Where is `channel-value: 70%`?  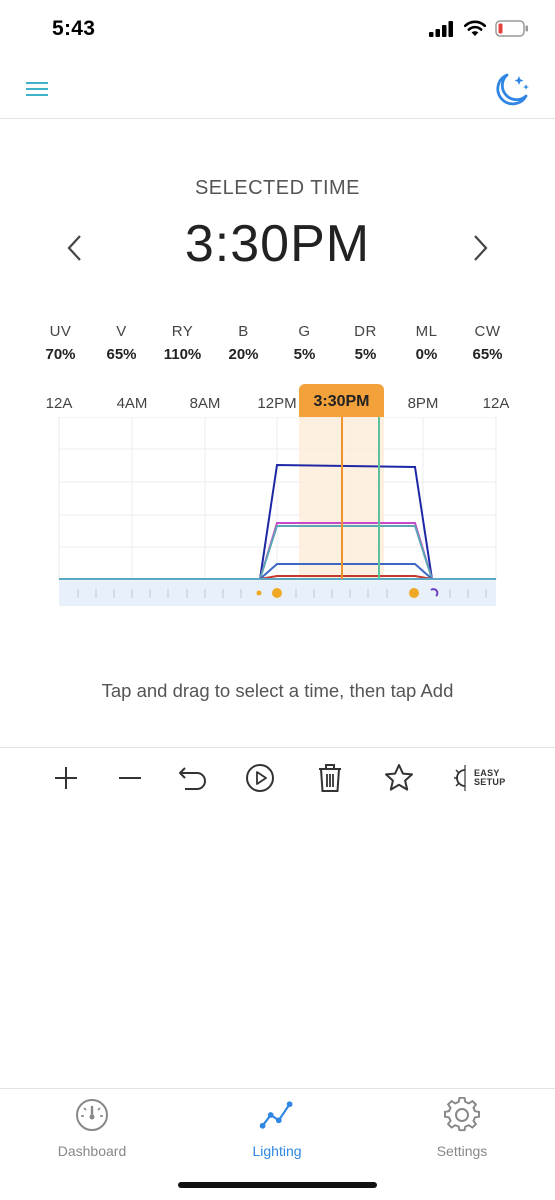
channel-value: 70% is located at coordinates (60, 354).